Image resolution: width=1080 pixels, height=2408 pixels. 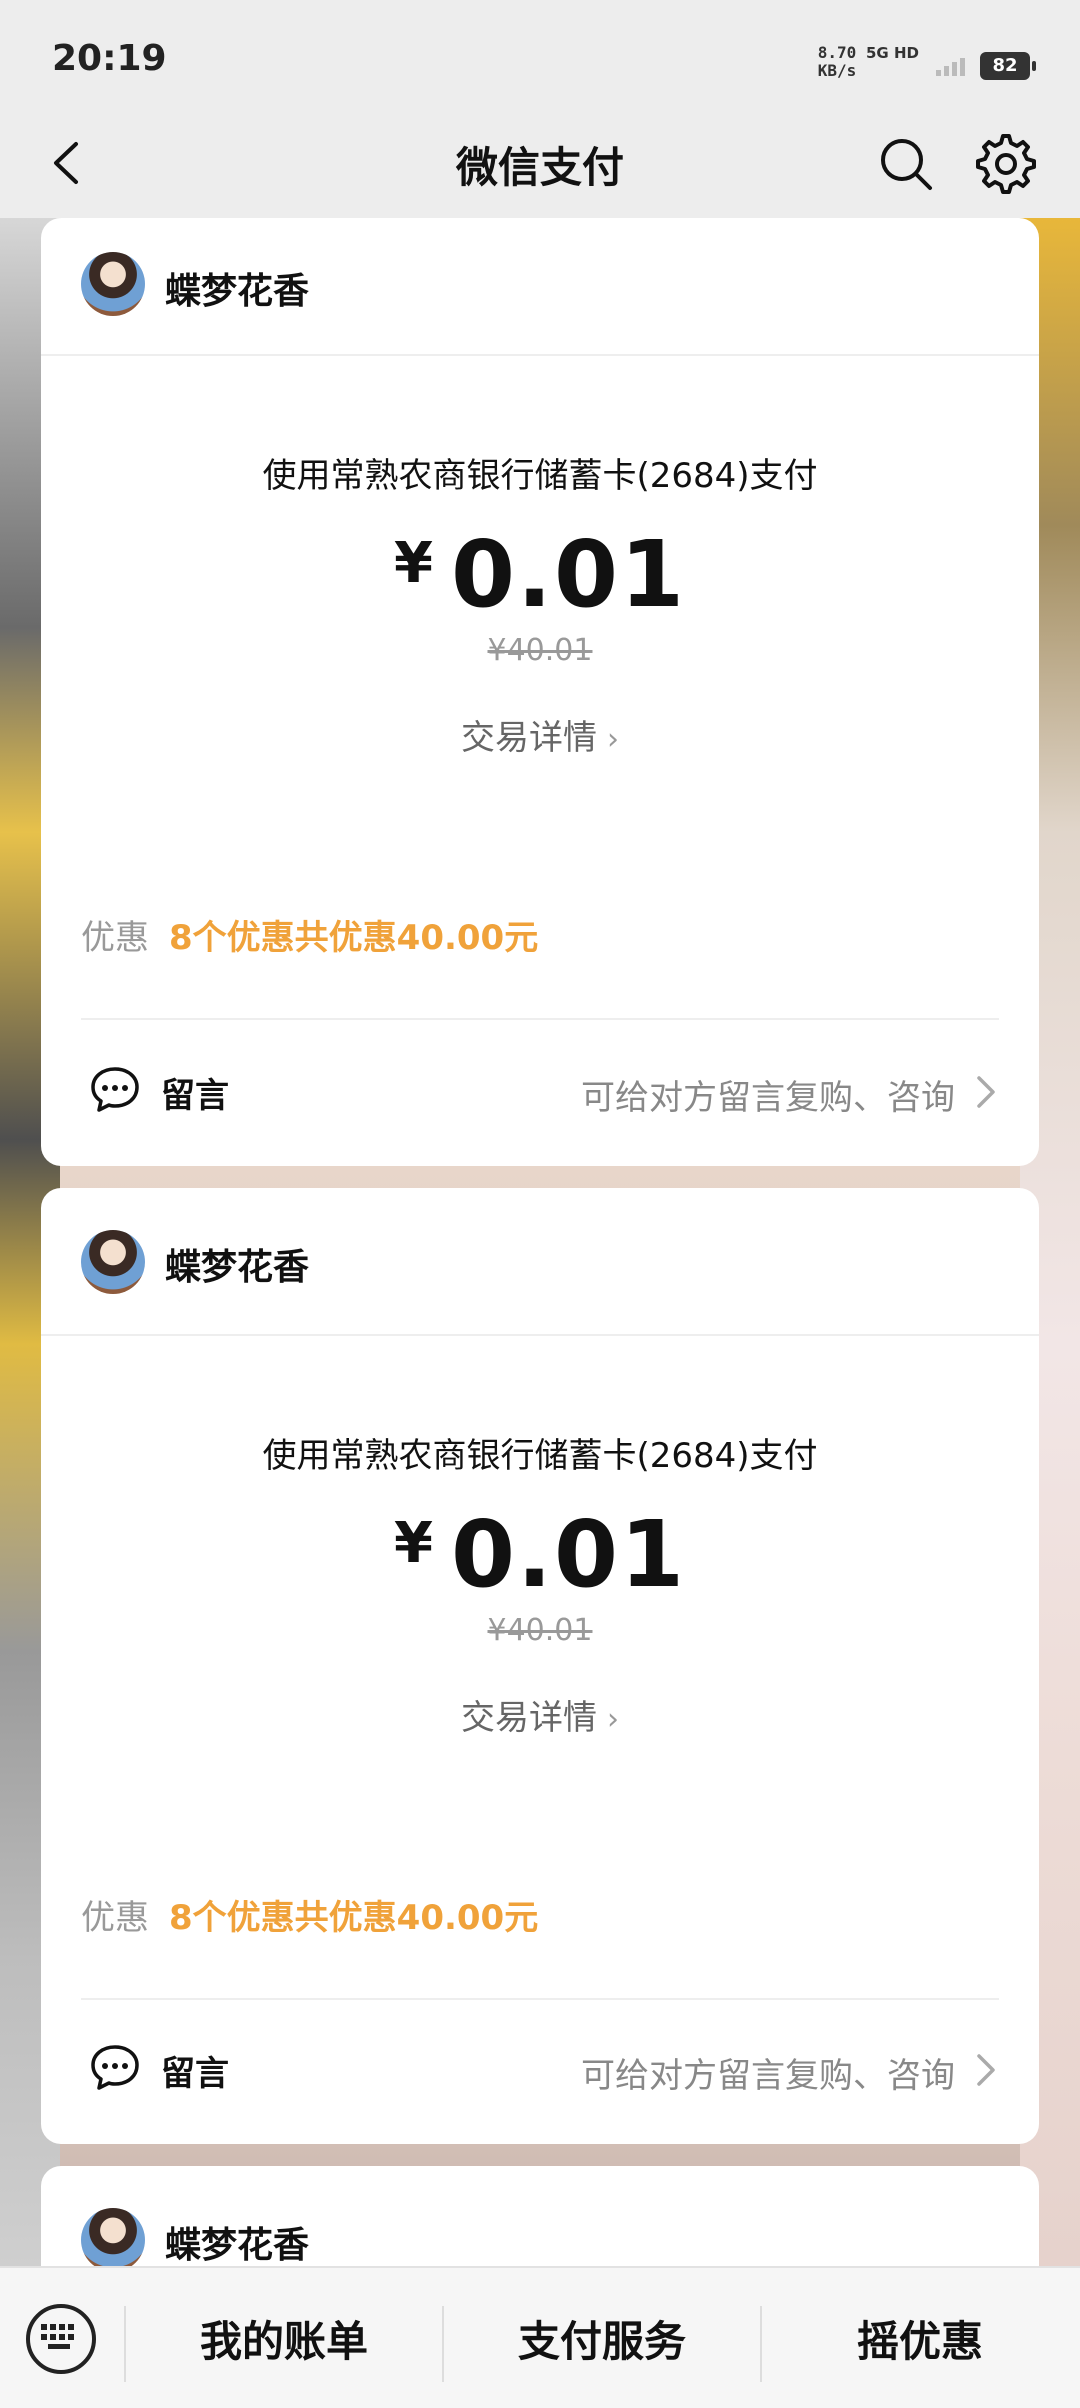 What do you see at coordinates (920, 2338) in the screenshot?
I see `tab-shake-offers: 摇优惠` at bounding box center [920, 2338].